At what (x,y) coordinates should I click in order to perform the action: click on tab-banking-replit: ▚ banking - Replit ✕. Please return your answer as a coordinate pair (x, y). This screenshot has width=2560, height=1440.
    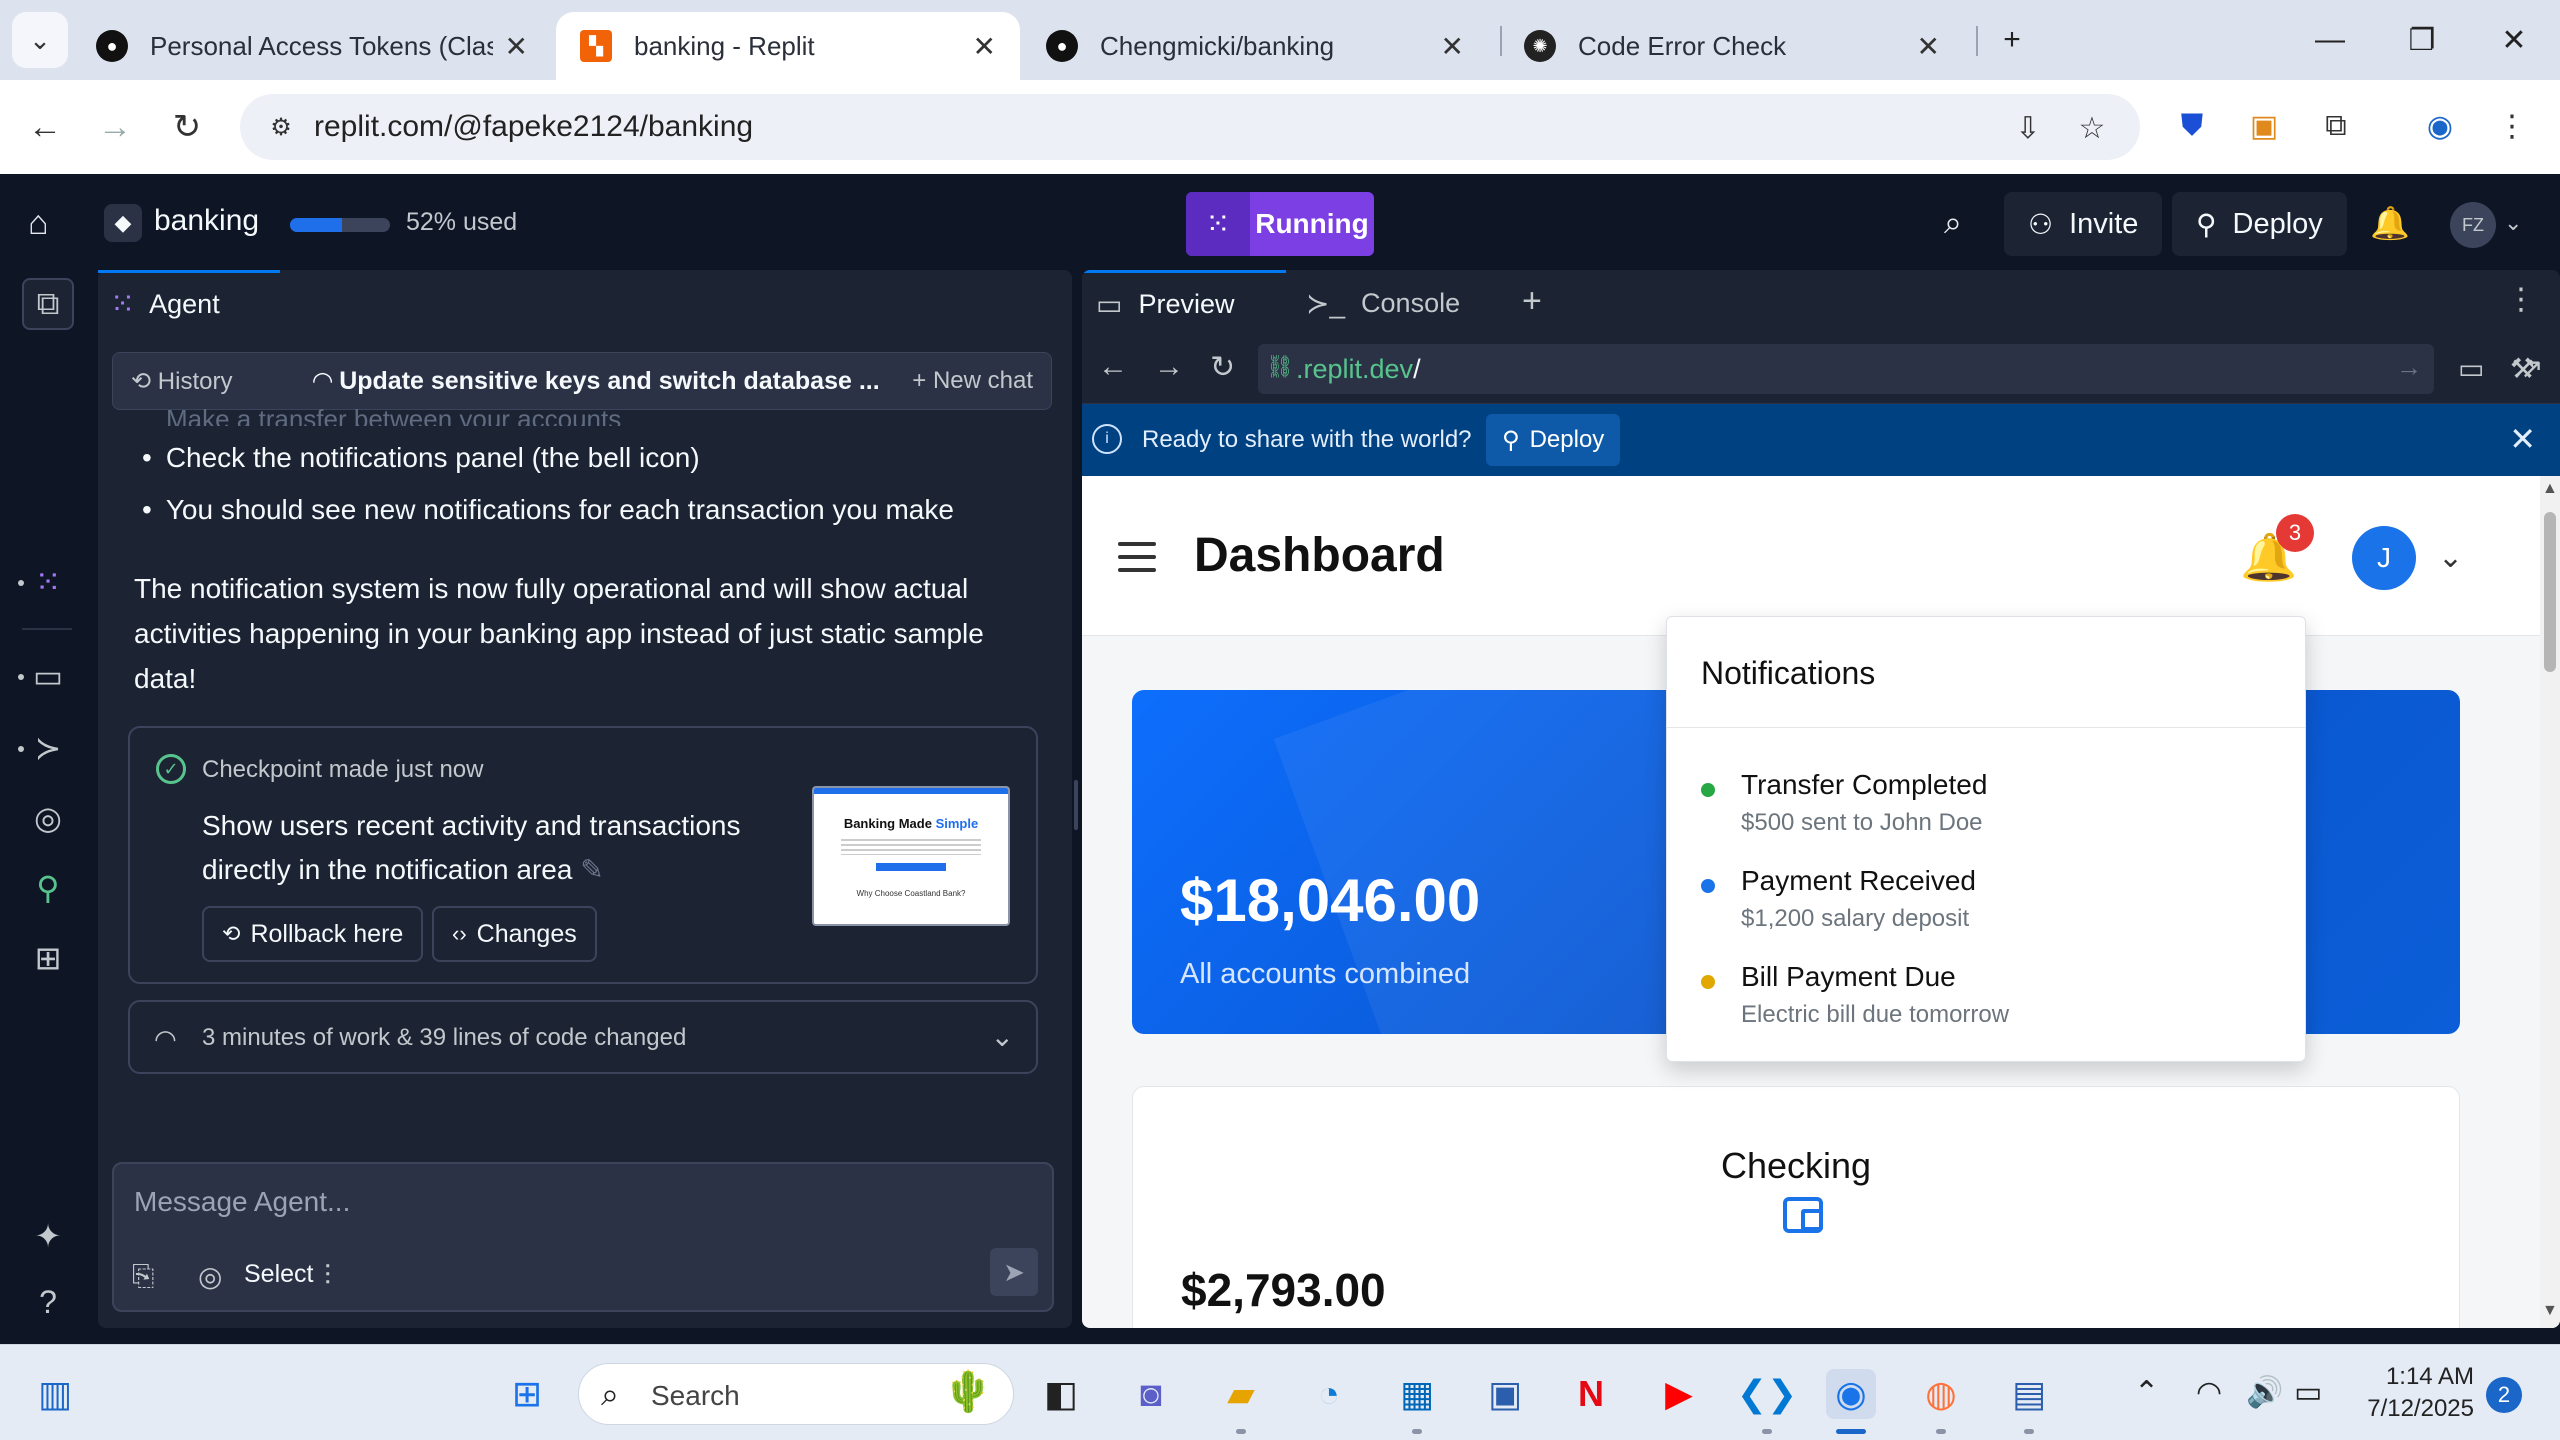
    Looking at the image, I should click on (788, 46).